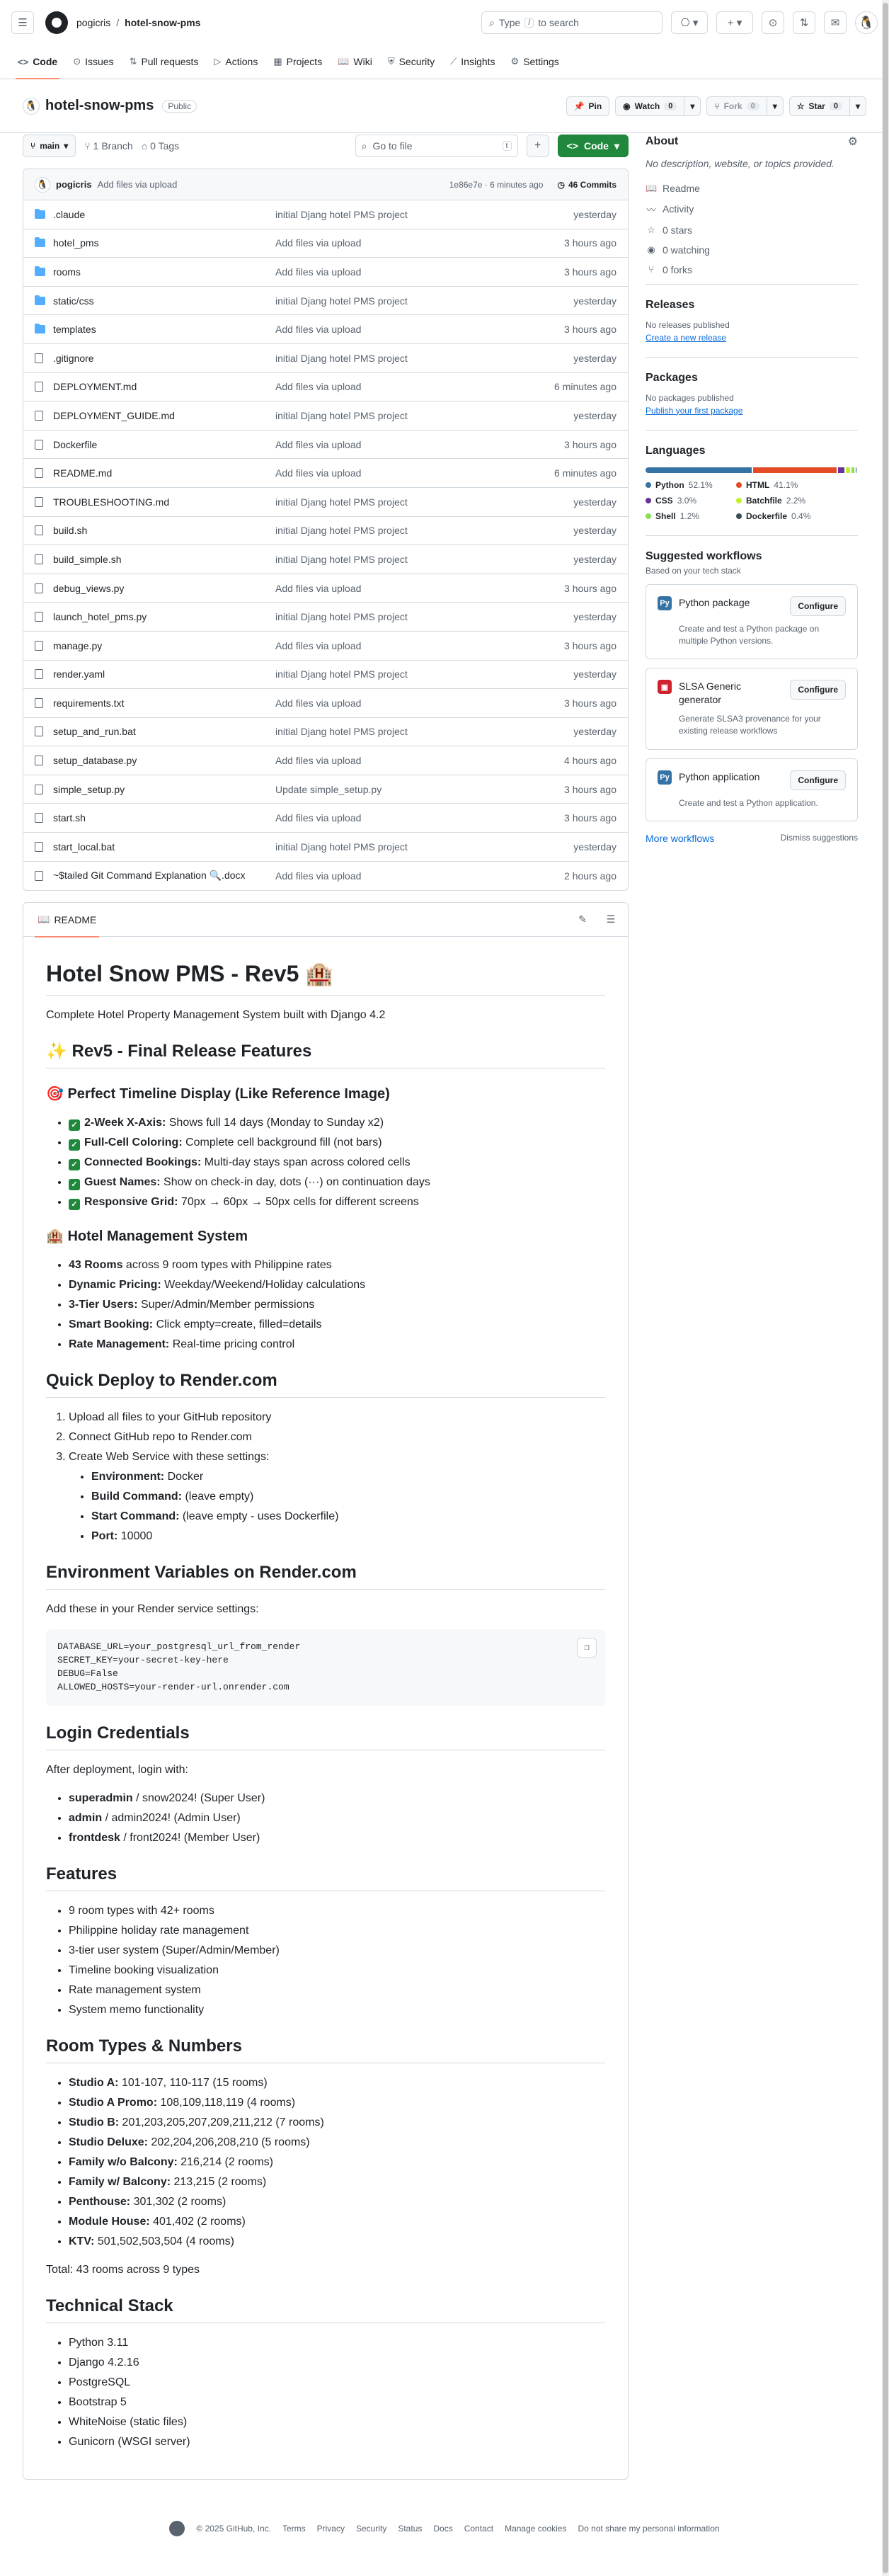  I want to click on file-name-link: requirements.txt, so click(164, 703).